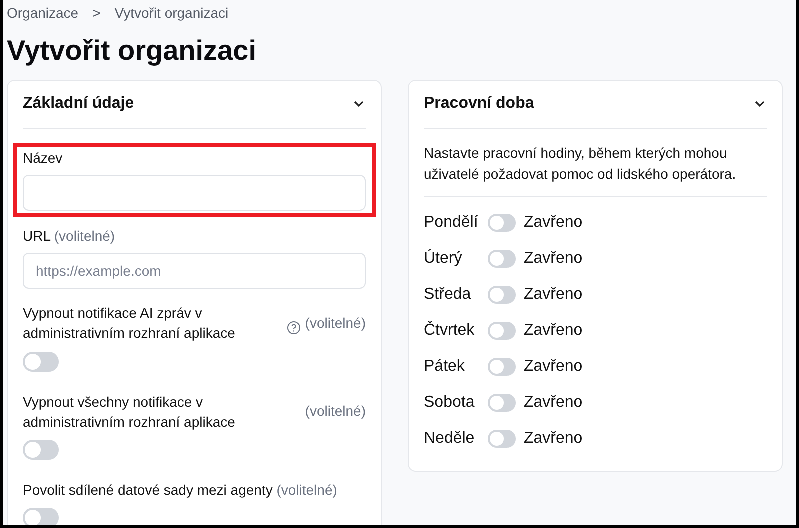  Describe the element at coordinates (444, 258) in the screenshot. I see `day-label: Úterý` at that location.